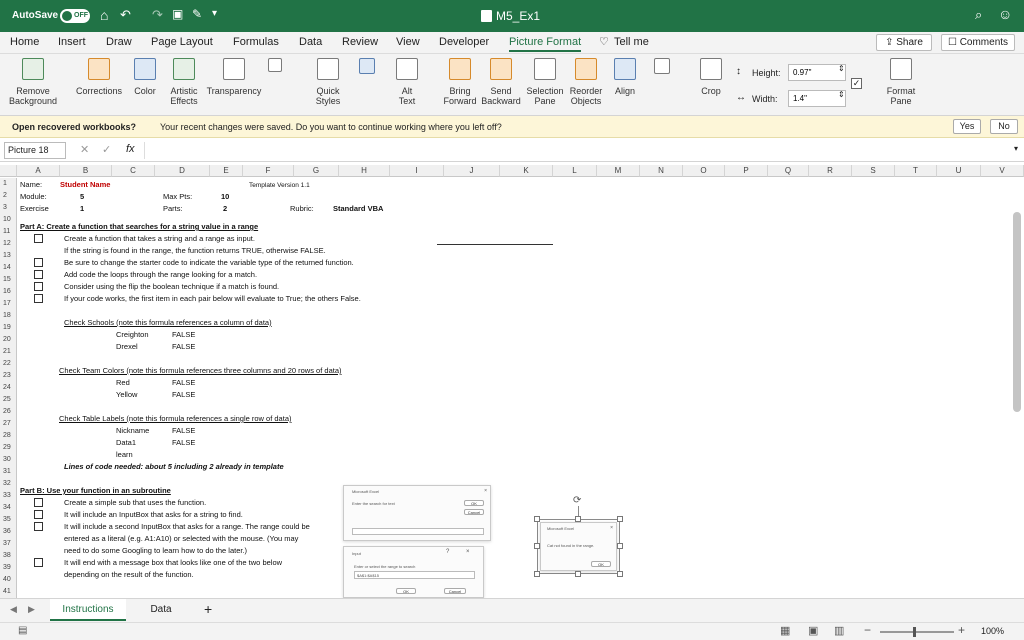  Describe the element at coordinates (8, 340) in the screenshot. I see `row-header-20: 20` at that location.